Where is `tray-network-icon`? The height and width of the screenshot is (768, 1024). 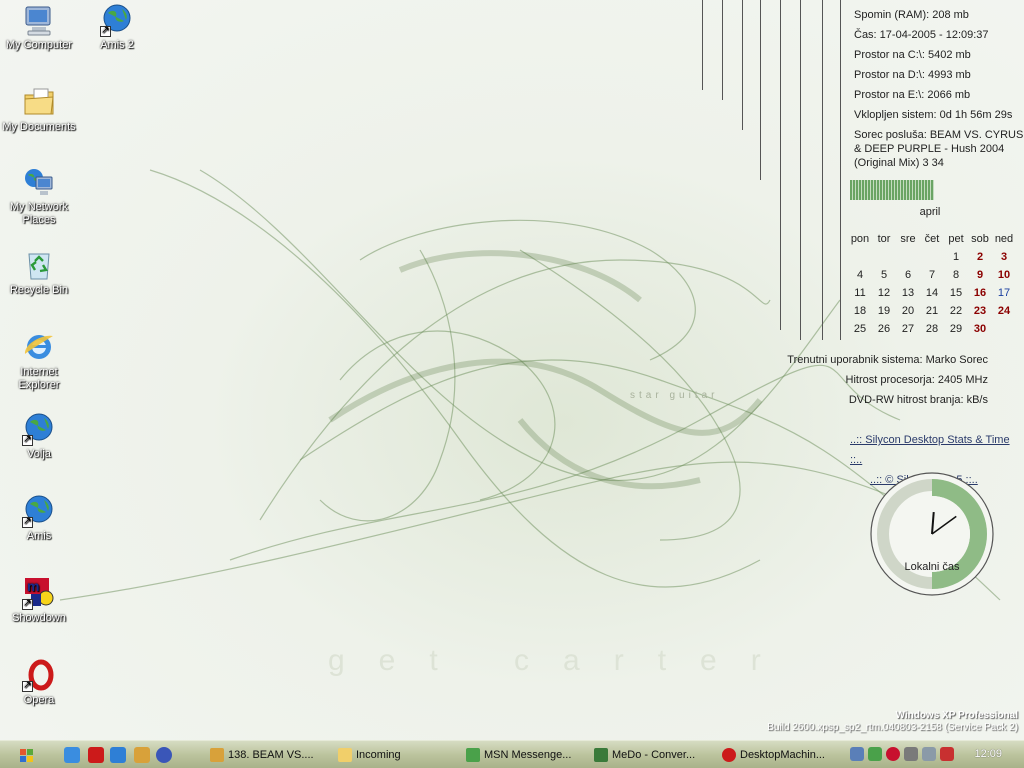
tray-network-icon is located at coordinates (857, 754).